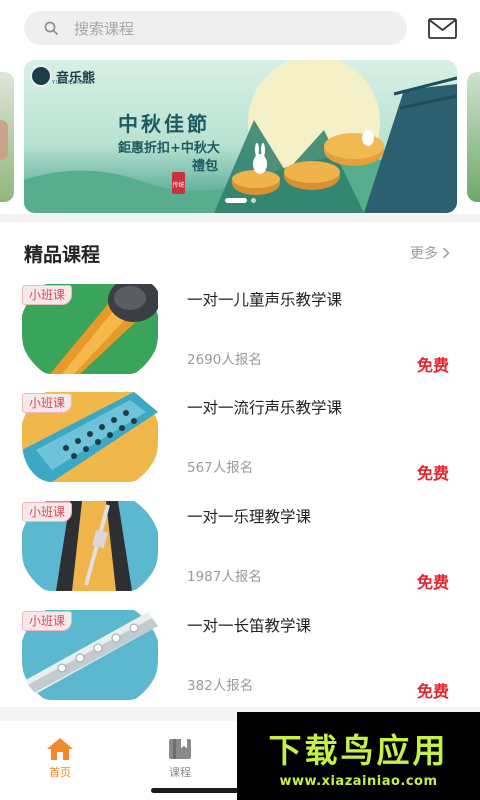  Describe the element at coordinates (72, 83) in the screenshot. I see `banner-logo-sub: YINYUEXIONG` at that location.